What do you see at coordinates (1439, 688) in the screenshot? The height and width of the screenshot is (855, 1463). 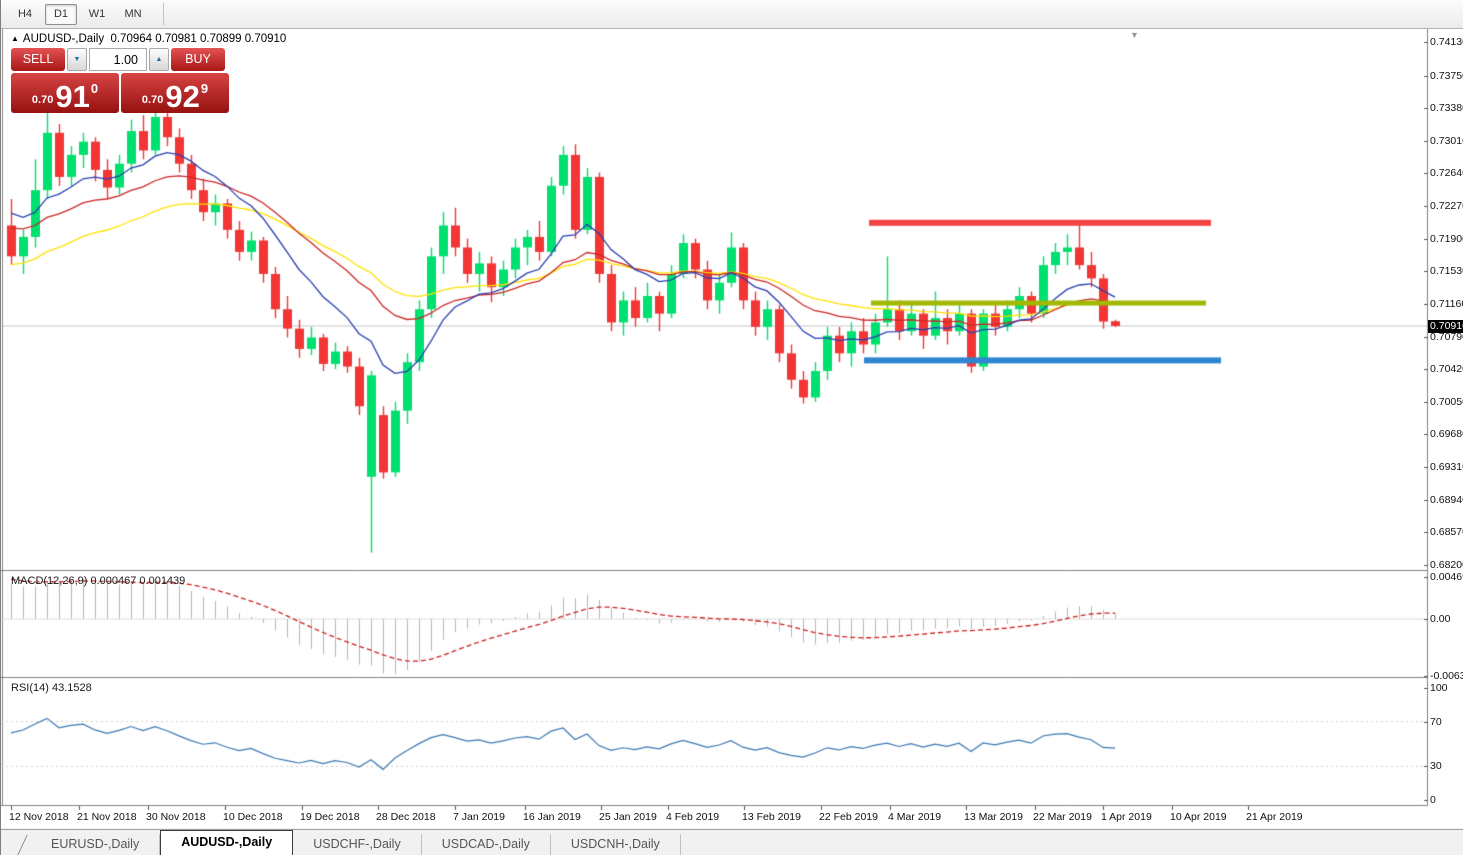 I see `rsi-axis-label: 100` at bounding box center [1439, 688].